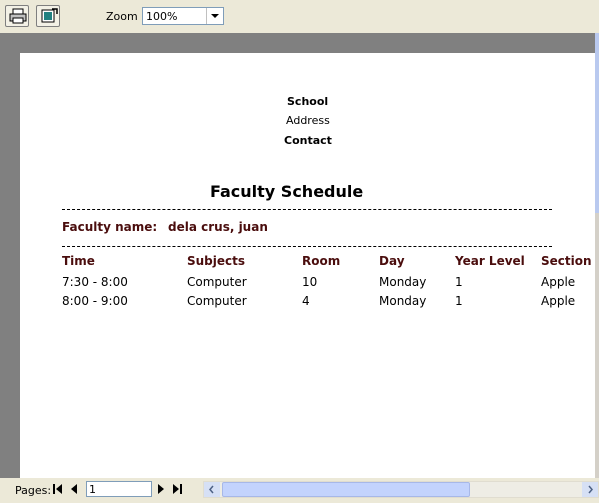 This screenshot has height=503, width=599. I want to click on page-number-input: 1, so click(119, 489).